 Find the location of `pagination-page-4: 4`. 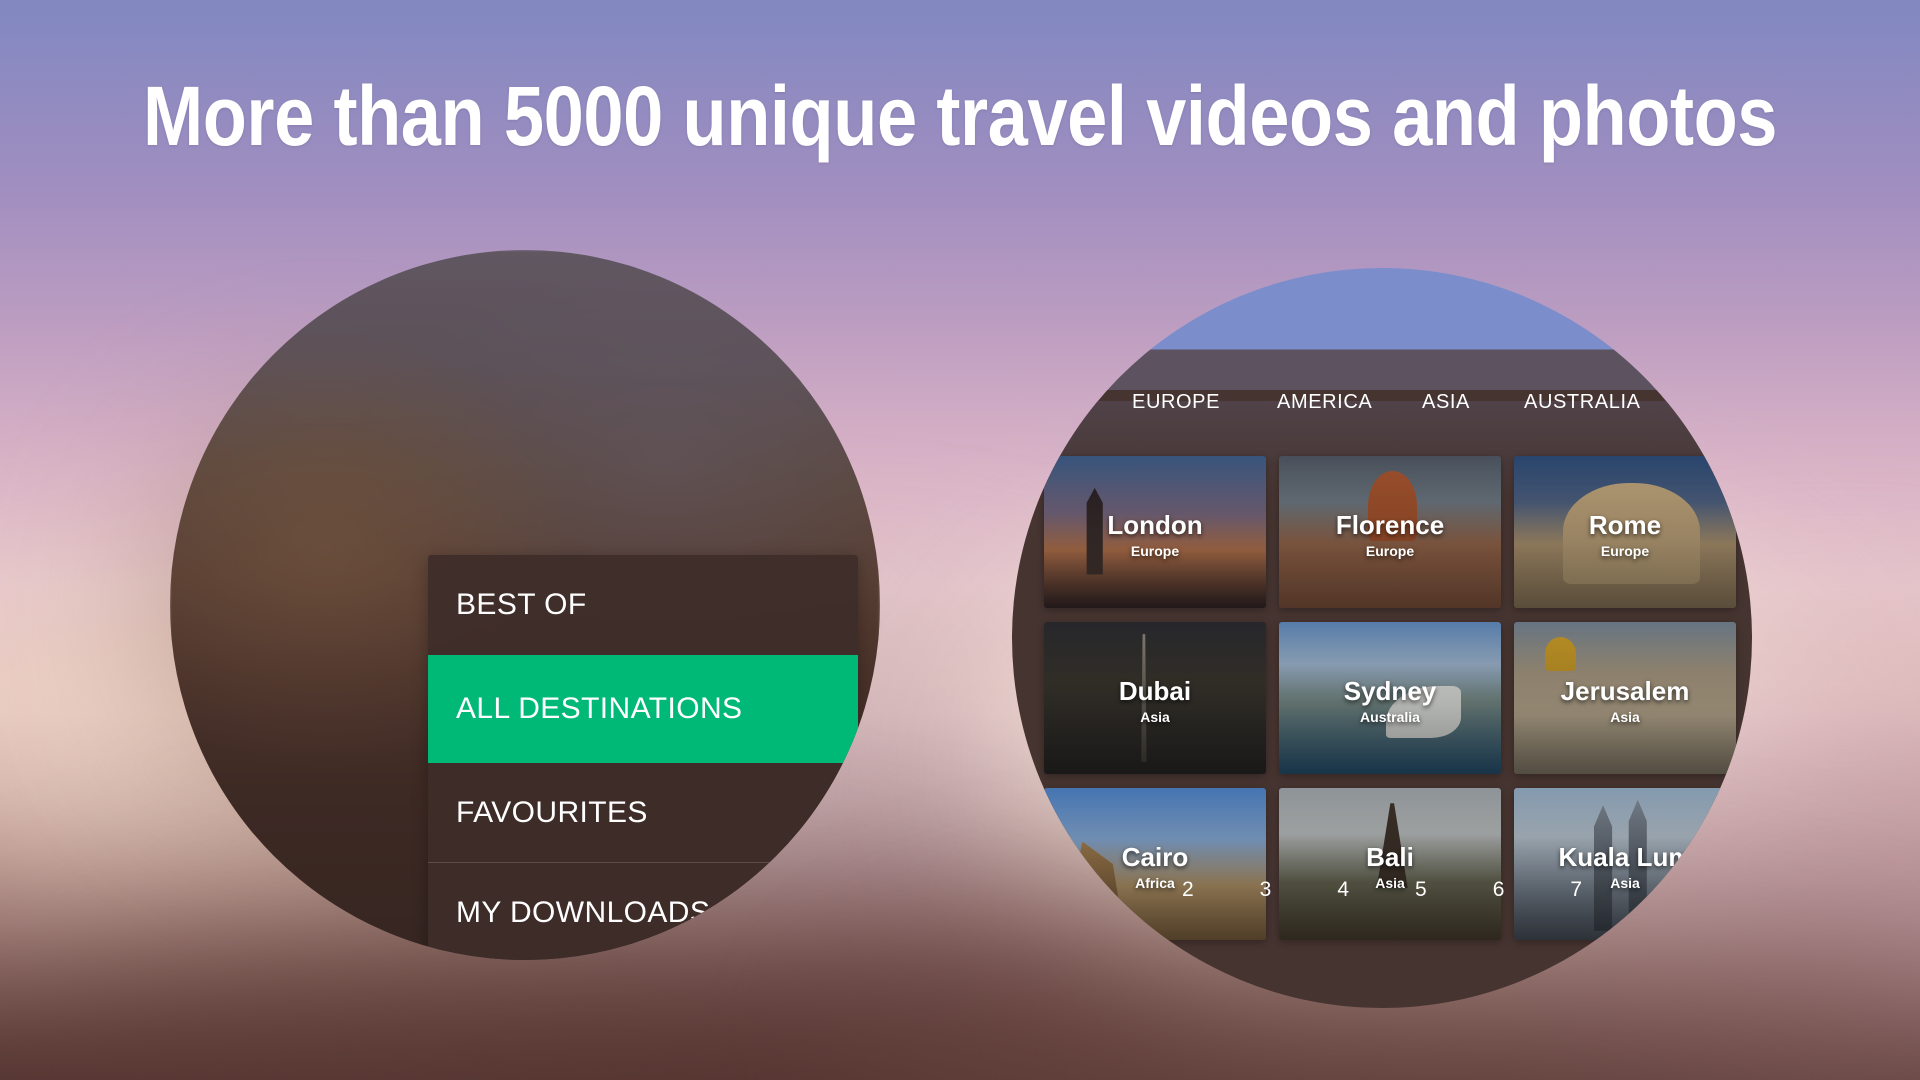

pagination-page-4: 4 is located at coordinates (1343, 890).